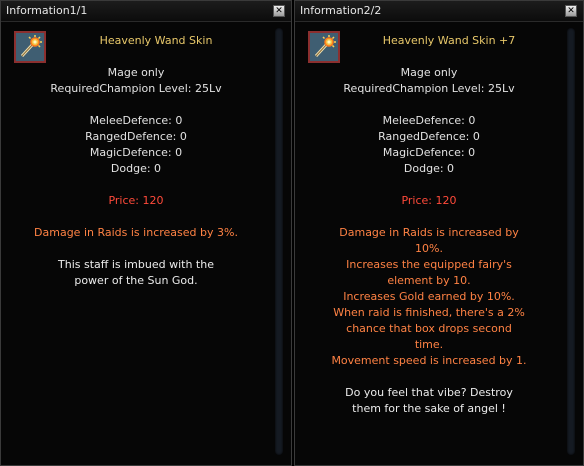 The image size is (584, 466). I want to click on item-description: power of the Sun God., so click(136, 280).